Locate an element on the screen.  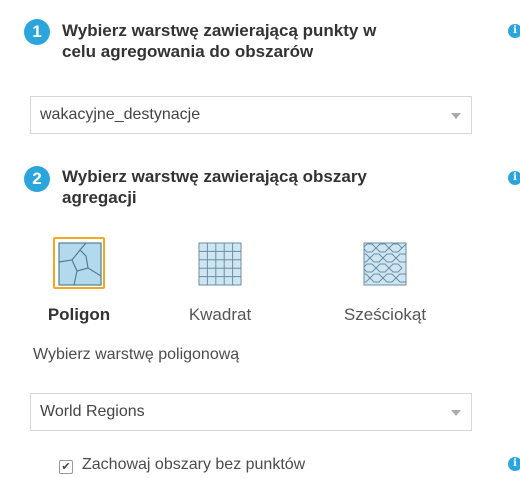
step-2-title-line1: Wybierz warstwę zawierającą obszary is located at coordinates (214, 176).